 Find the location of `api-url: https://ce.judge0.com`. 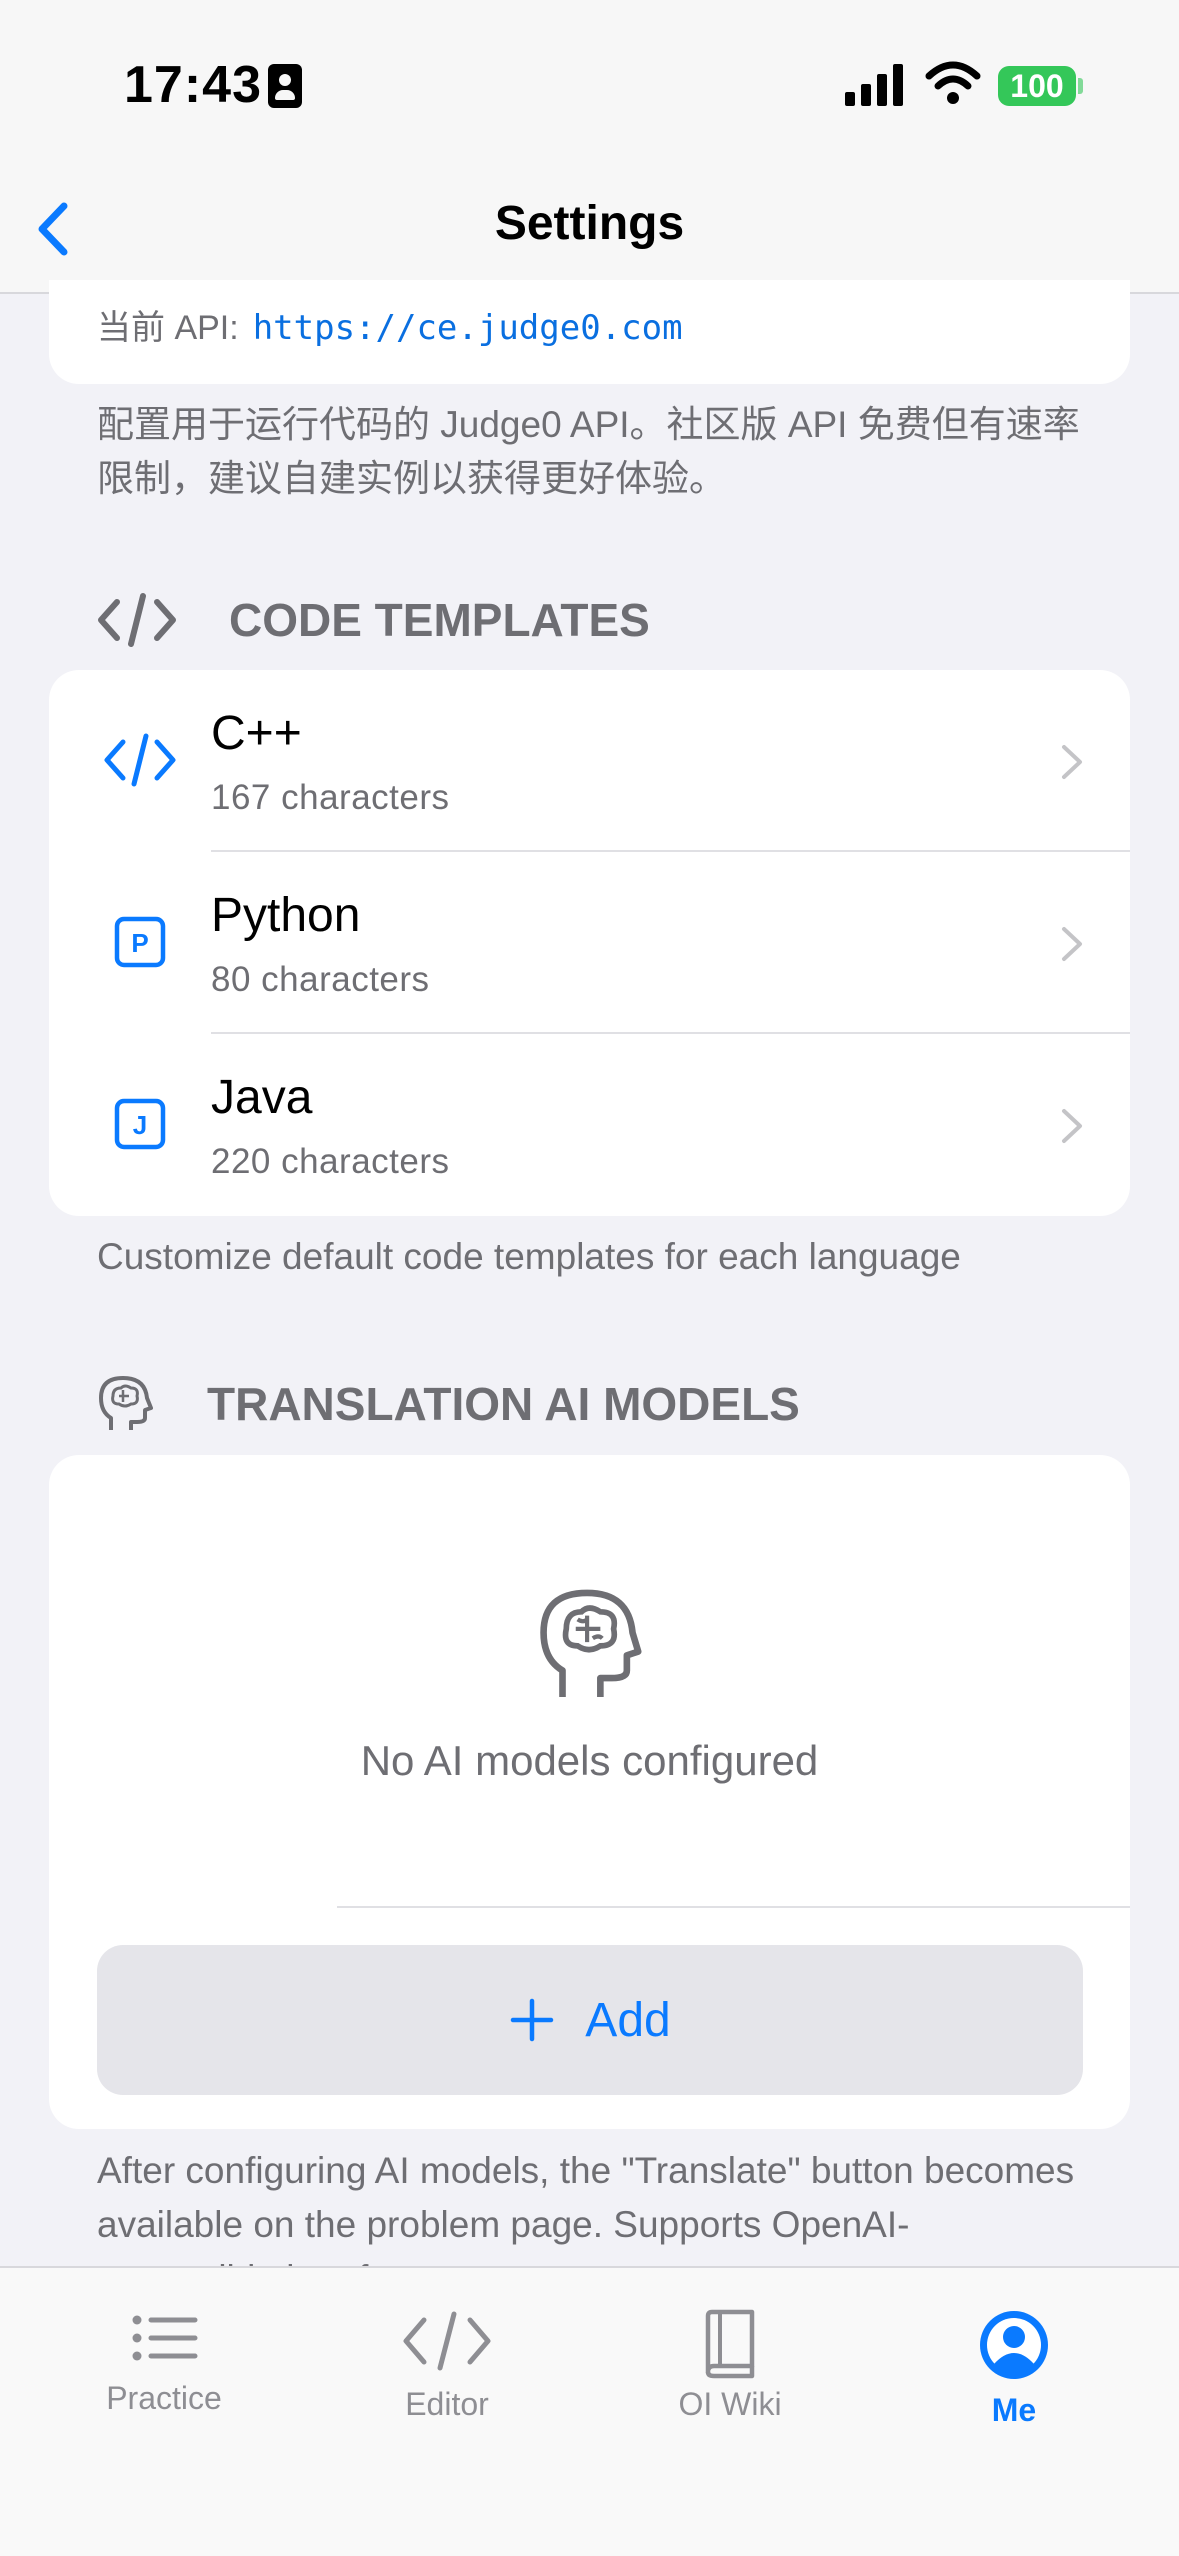

api-url: https://ce.judge0.com is located at coordinates (468, 328).